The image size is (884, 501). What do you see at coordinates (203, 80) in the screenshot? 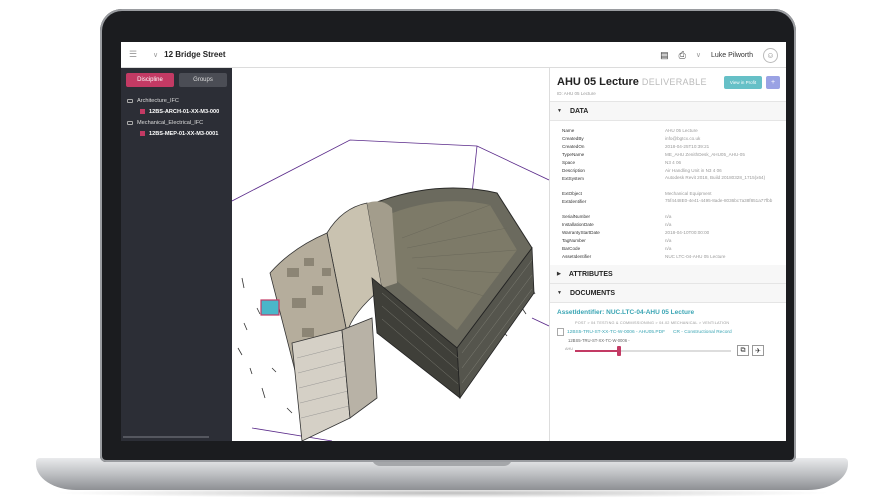
I see `tab-groups: Groups` at bounding box center [203, 80].